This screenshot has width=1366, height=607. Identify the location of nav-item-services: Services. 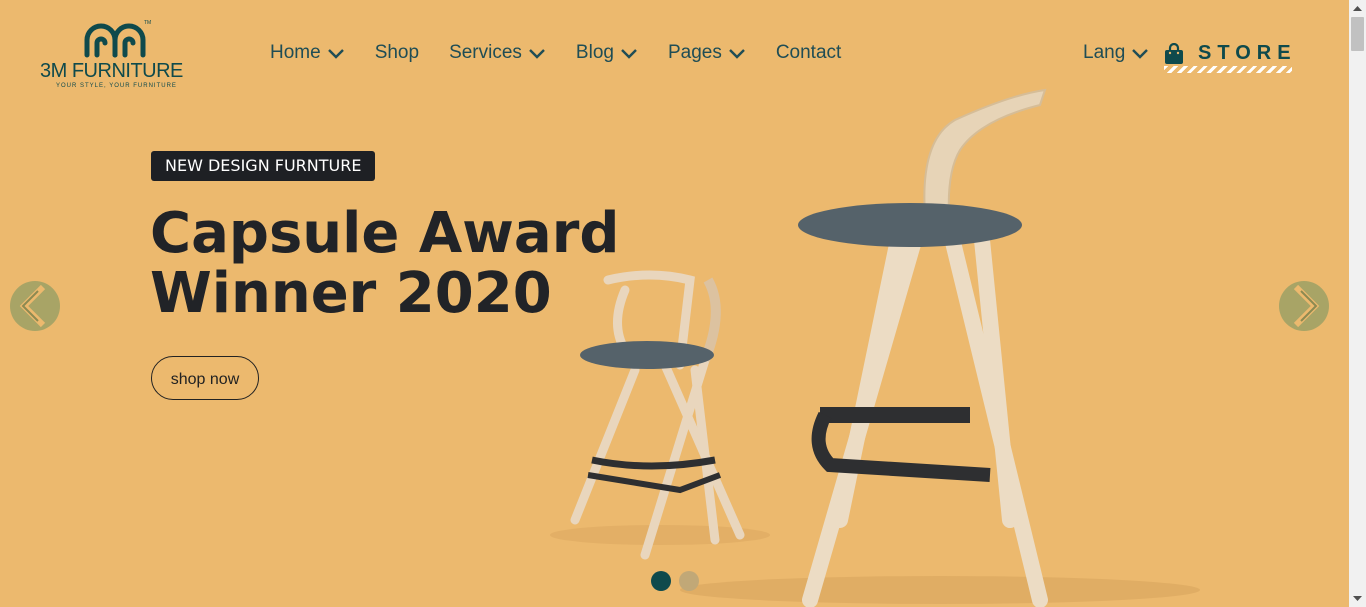
(497, 53).